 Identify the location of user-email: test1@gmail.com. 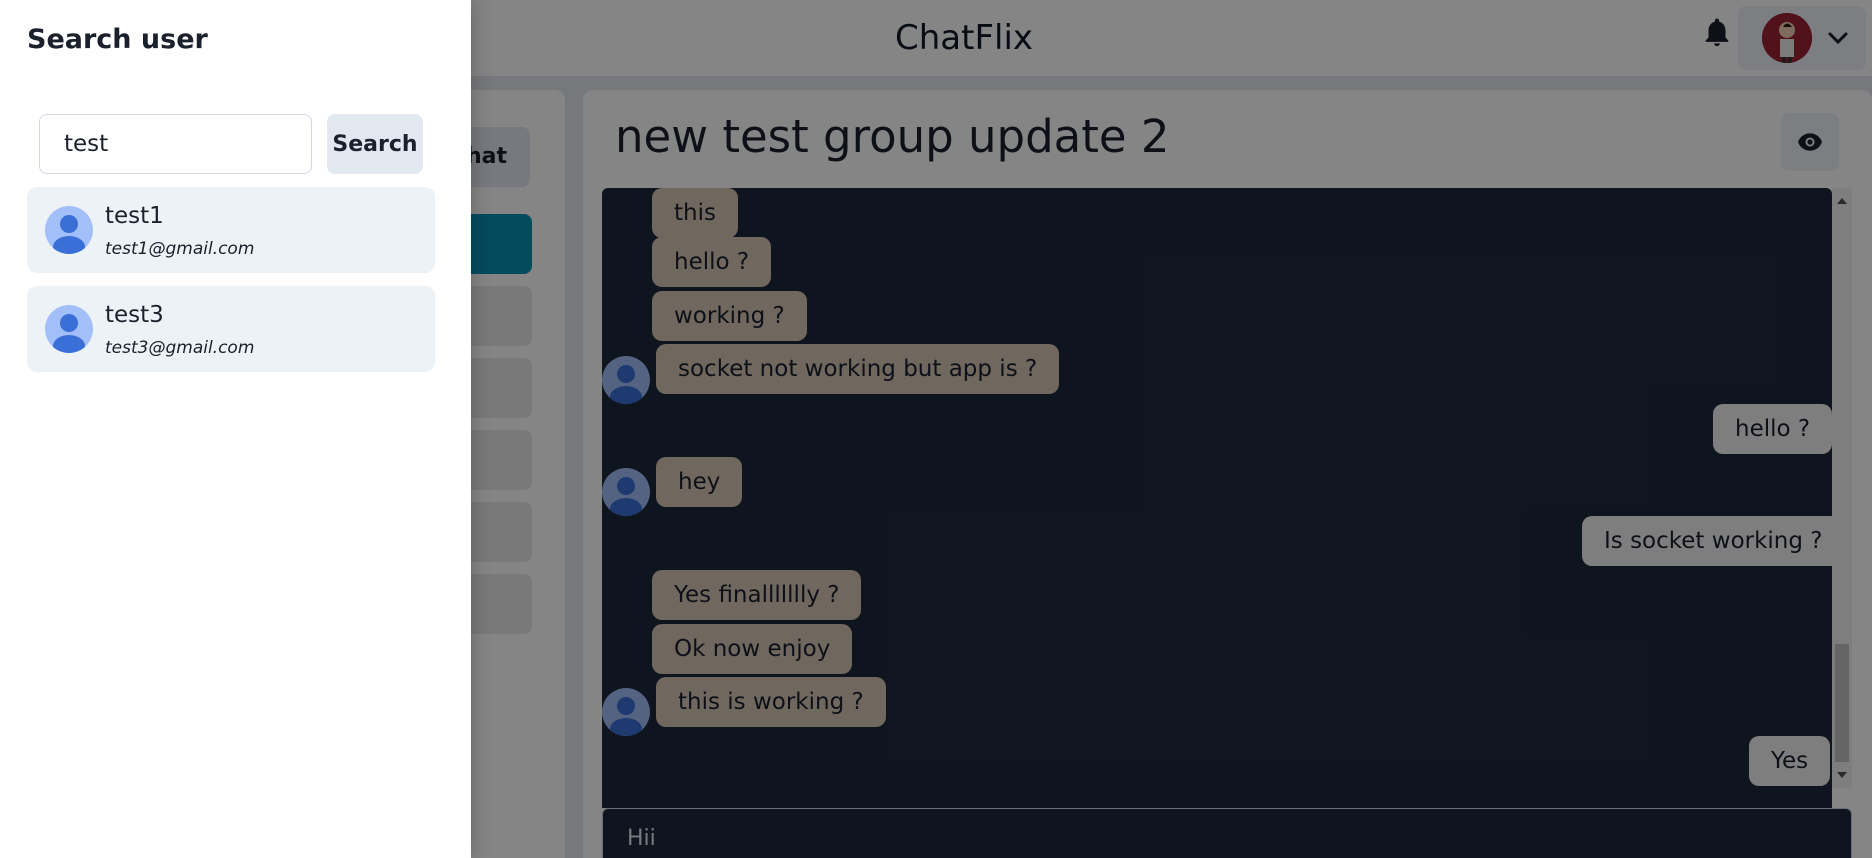
(180, 249).